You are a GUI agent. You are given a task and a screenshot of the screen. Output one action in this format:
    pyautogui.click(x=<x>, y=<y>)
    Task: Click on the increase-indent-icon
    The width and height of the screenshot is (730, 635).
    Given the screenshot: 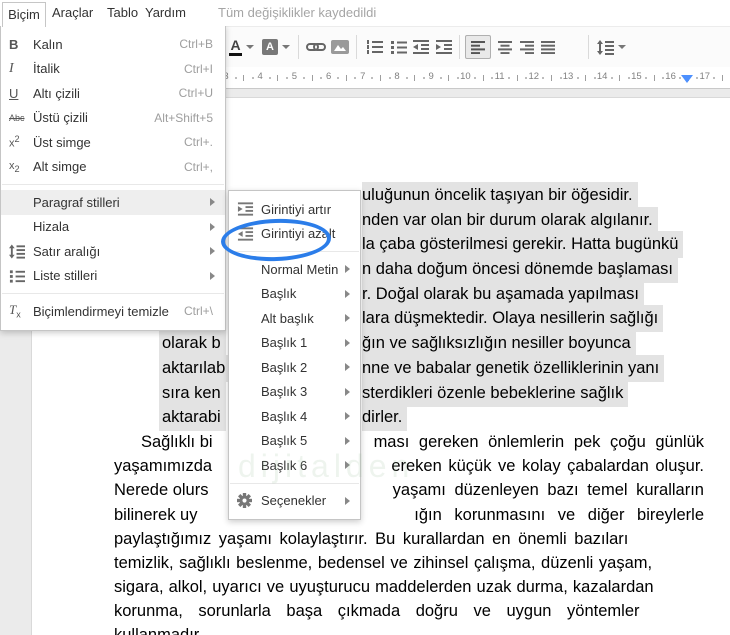 What is the action you would take?
    pyautogui.click(x=444, y=47)
    